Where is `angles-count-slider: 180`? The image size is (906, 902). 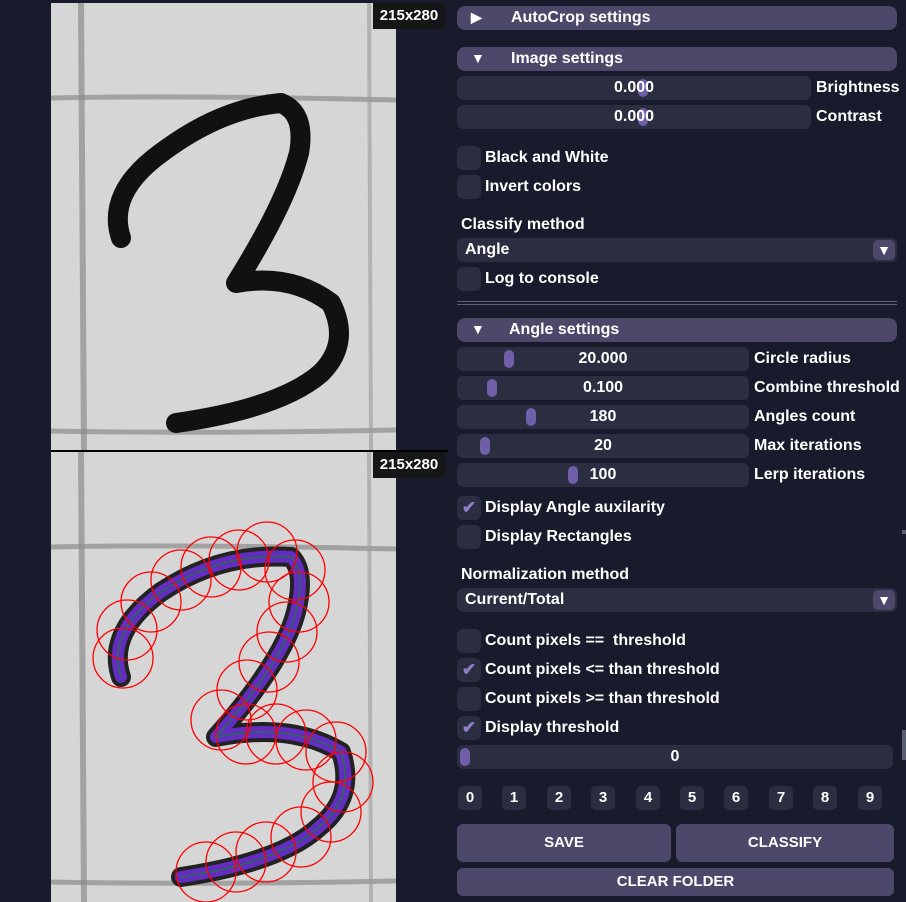
angles-count-slider: 180 is located at coordinates (603, 417).